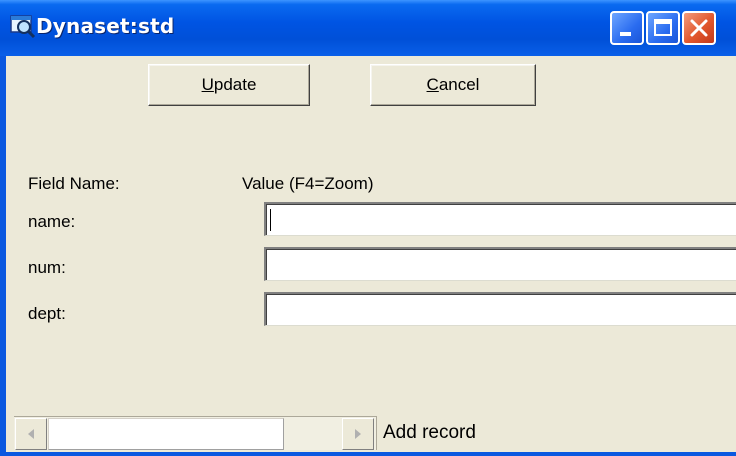  I want to click on maximize-button, so click(663, 28).